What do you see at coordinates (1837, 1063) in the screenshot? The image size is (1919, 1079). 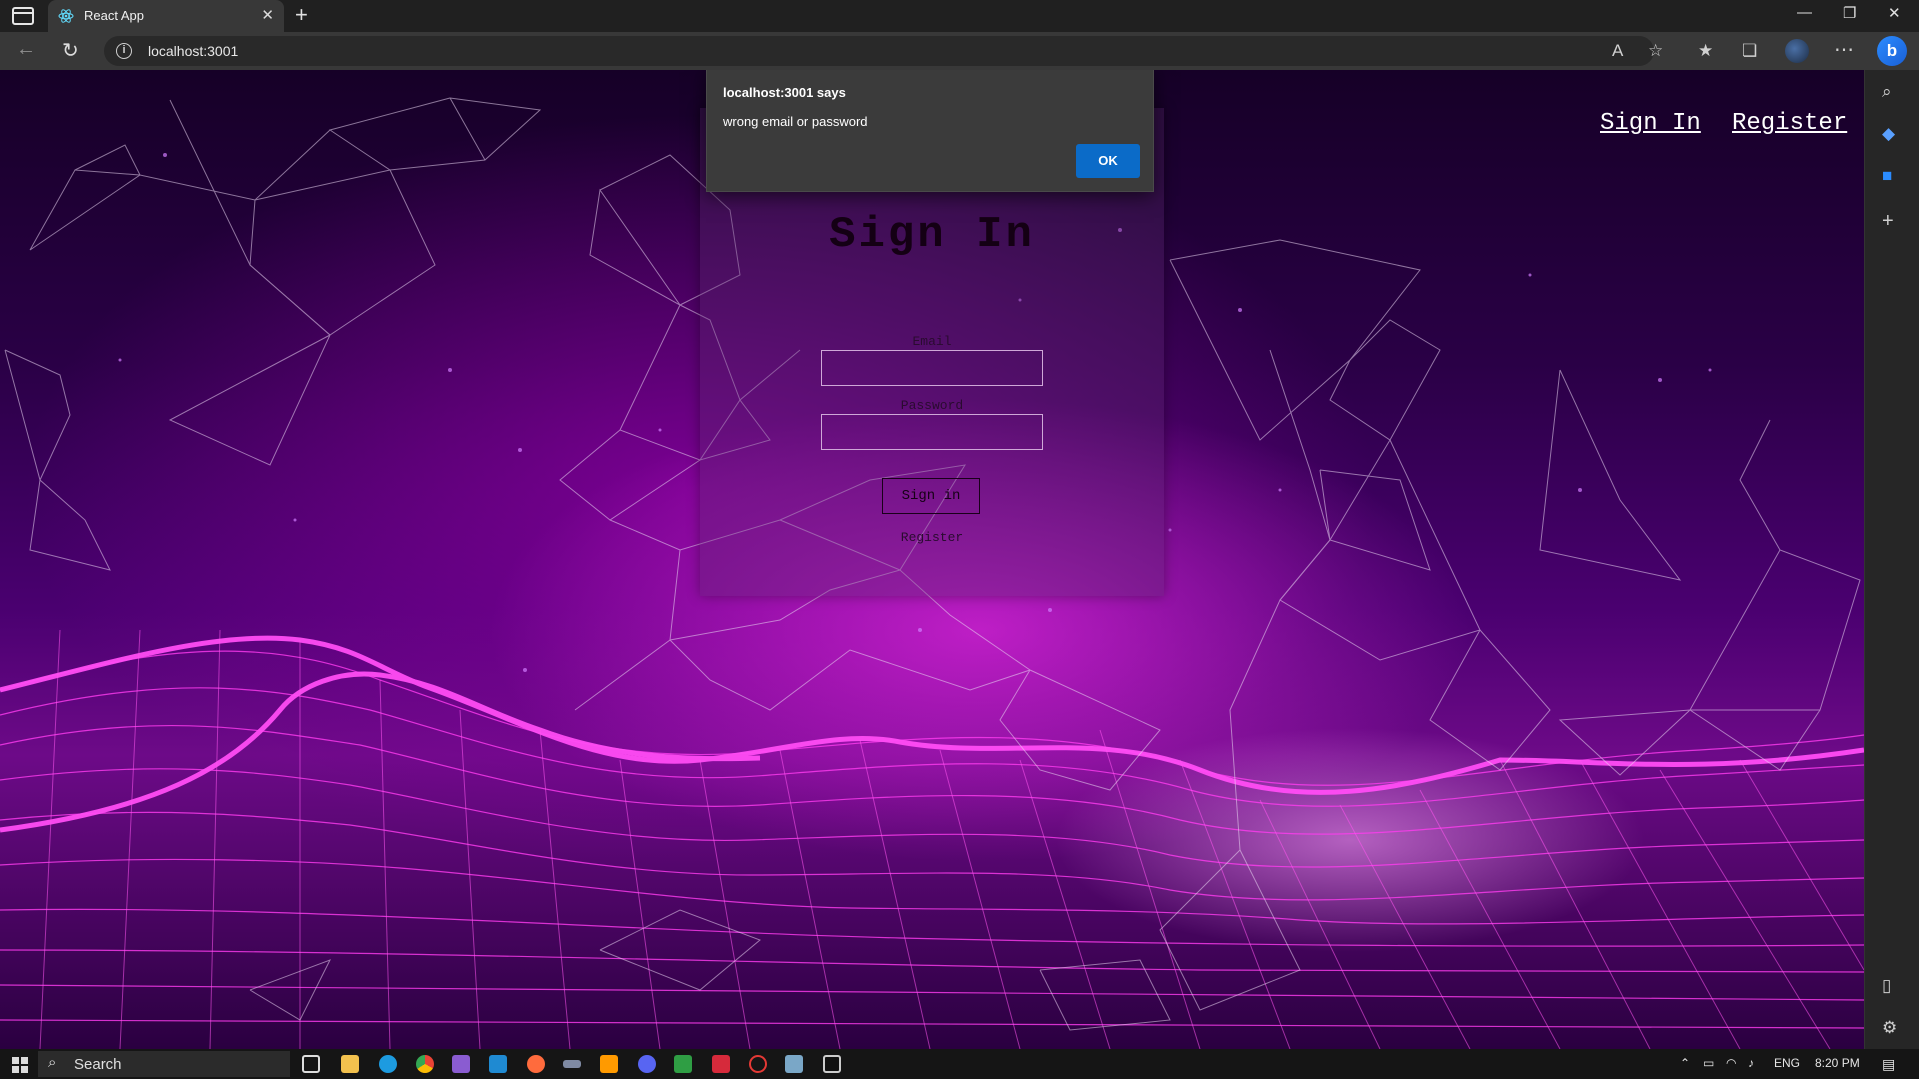 I see `clock-time: 8:20 PM` at bounding box center [1837, 1063].